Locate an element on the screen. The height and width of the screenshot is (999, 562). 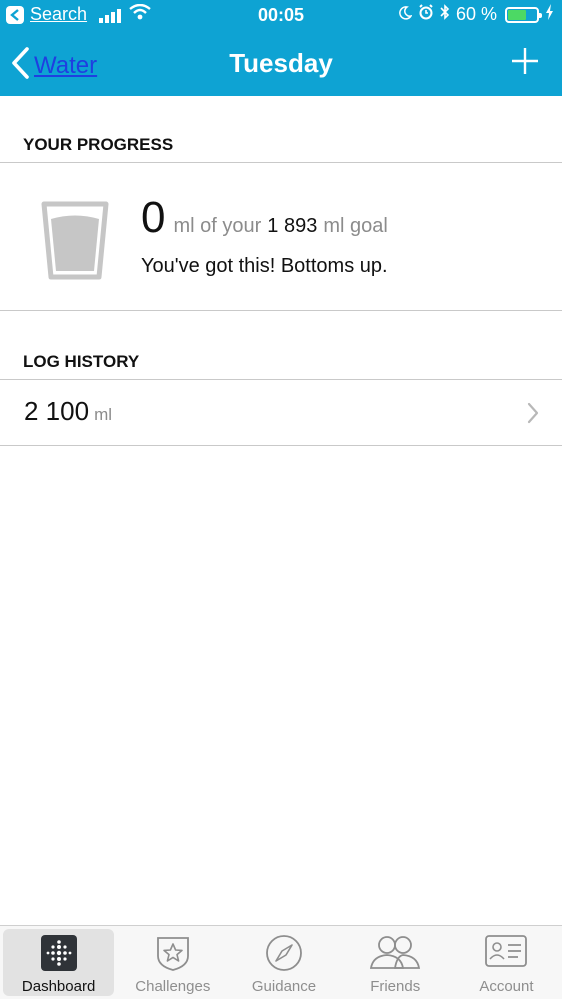
progress-goal-unit: ml goal is located at coordinates (355, 226).